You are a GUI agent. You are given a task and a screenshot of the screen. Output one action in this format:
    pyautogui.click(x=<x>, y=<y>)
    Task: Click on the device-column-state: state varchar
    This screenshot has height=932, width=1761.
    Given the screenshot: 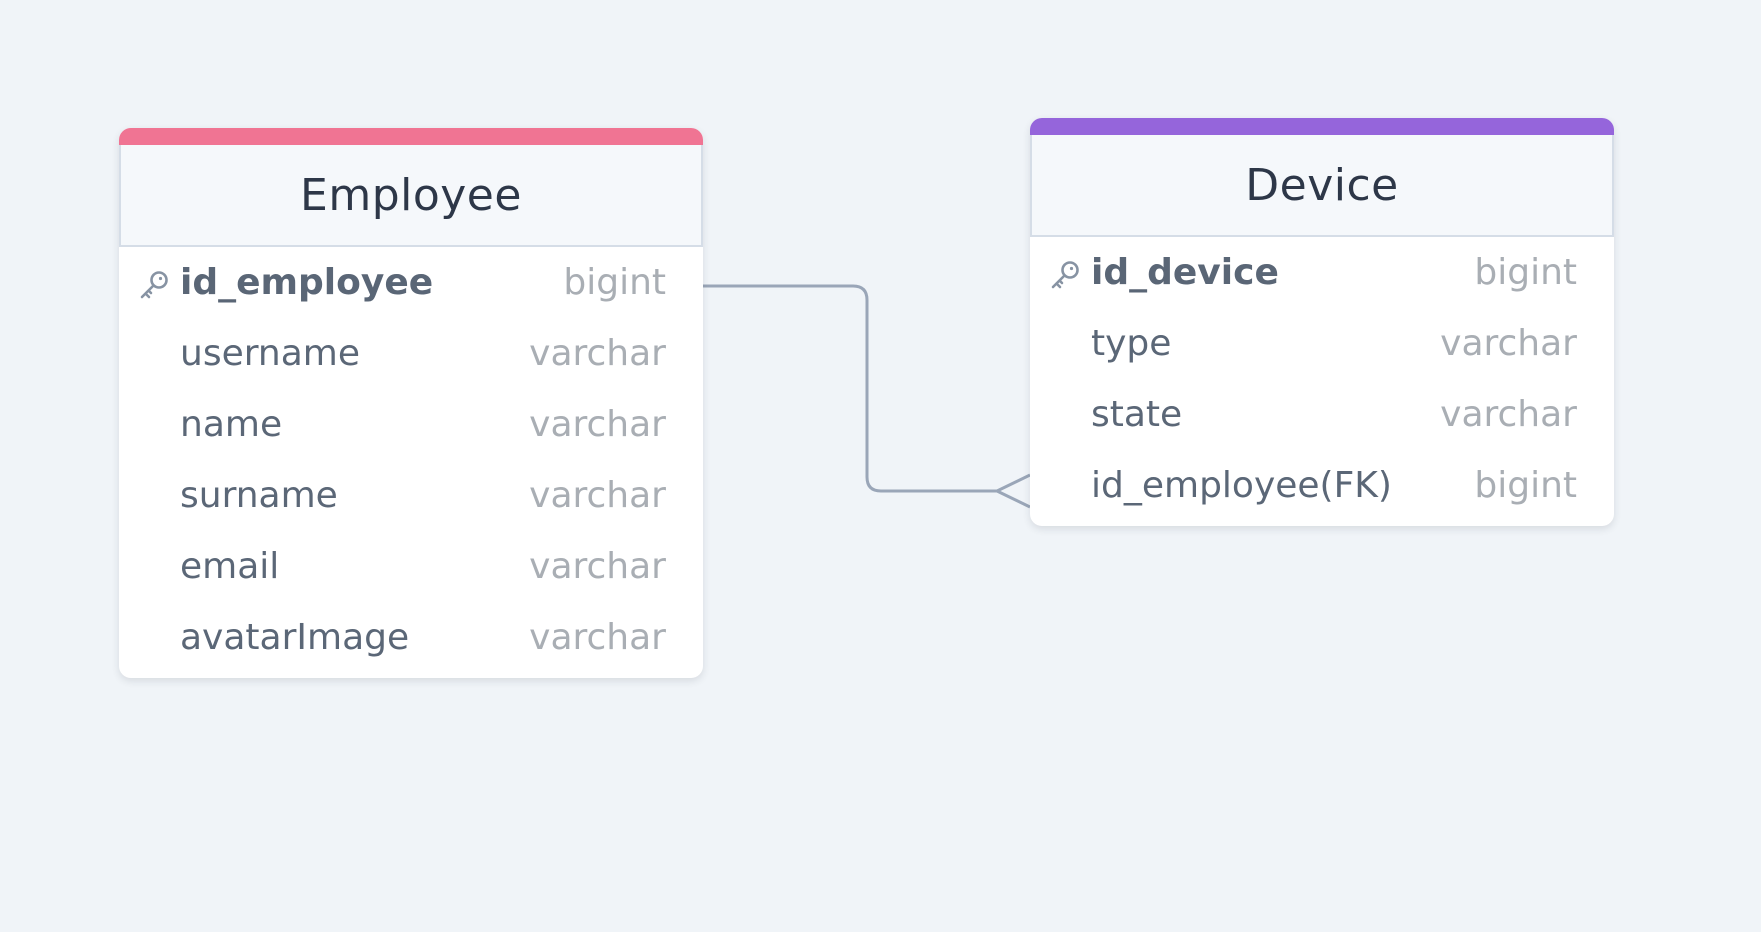 What is the action you would take?
    pyautogui.click(x=1322, y=414)
    